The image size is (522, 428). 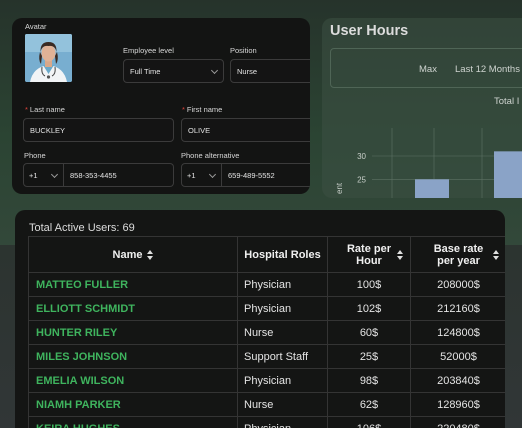 I want to click on user-role: Support Staff, so click(x=282, y=356).